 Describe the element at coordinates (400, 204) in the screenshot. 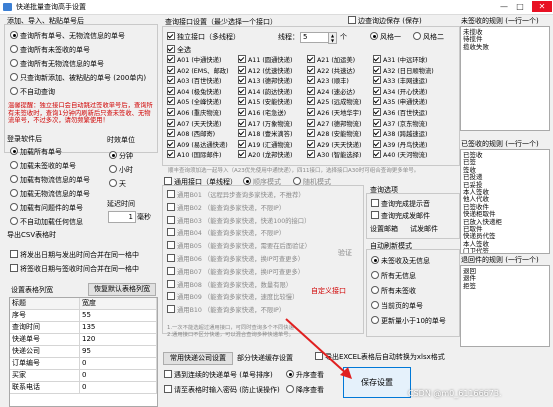

I see `query-option-1: 查询完成提示音` at that location.